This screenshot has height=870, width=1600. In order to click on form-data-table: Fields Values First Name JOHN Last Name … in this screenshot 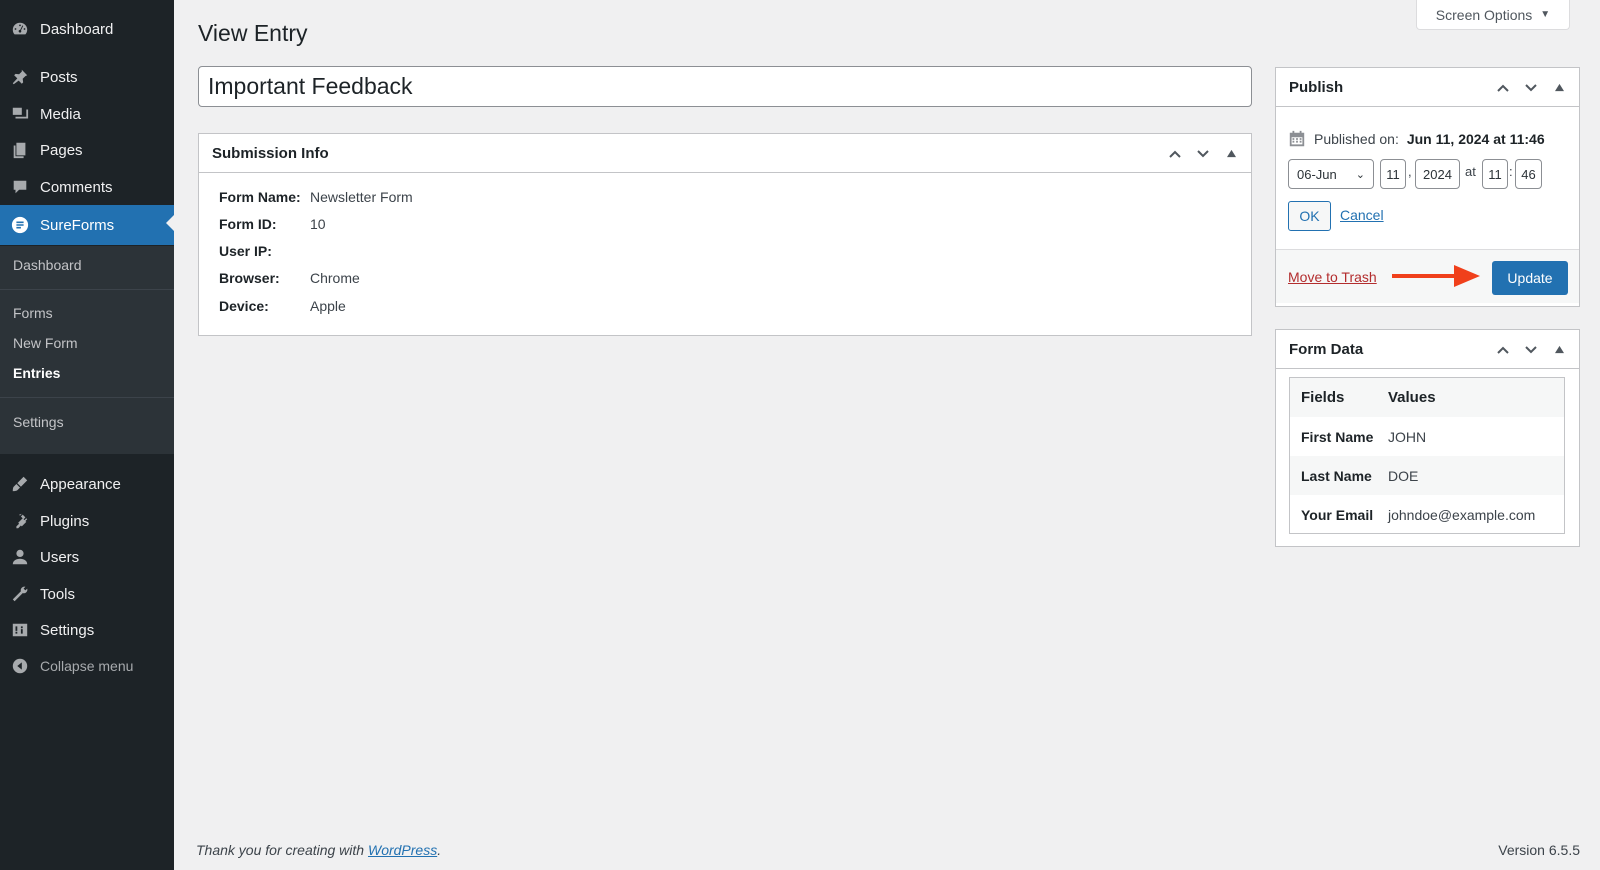, I will do `click(1427, 455)`.